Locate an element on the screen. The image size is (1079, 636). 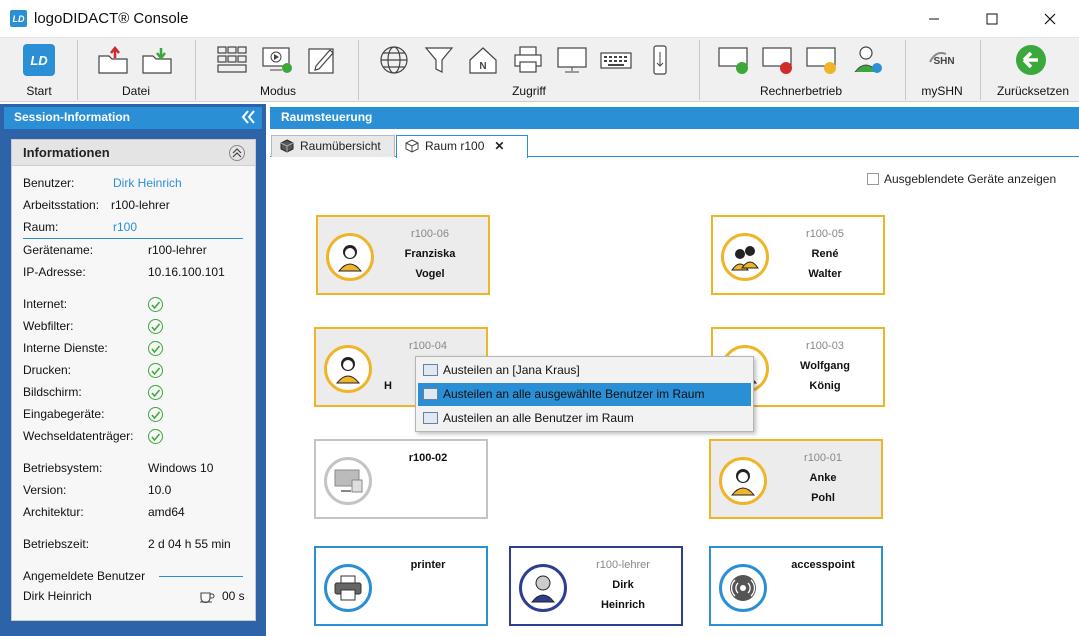
reset-button is located at coordinates (1031, 60).